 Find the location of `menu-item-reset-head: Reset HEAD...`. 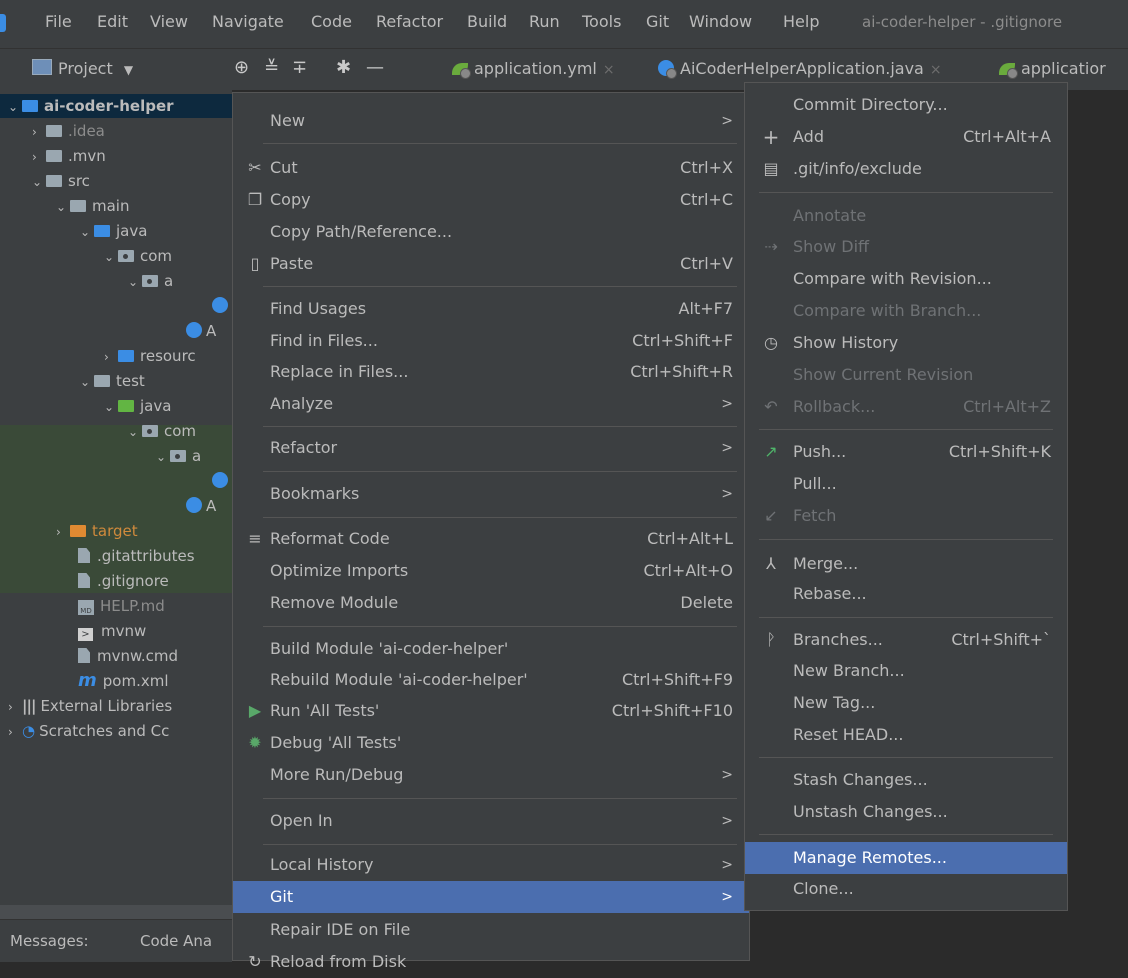

menu-item-reset-head: Reset HEAD... is located at coordinates (906, 735).